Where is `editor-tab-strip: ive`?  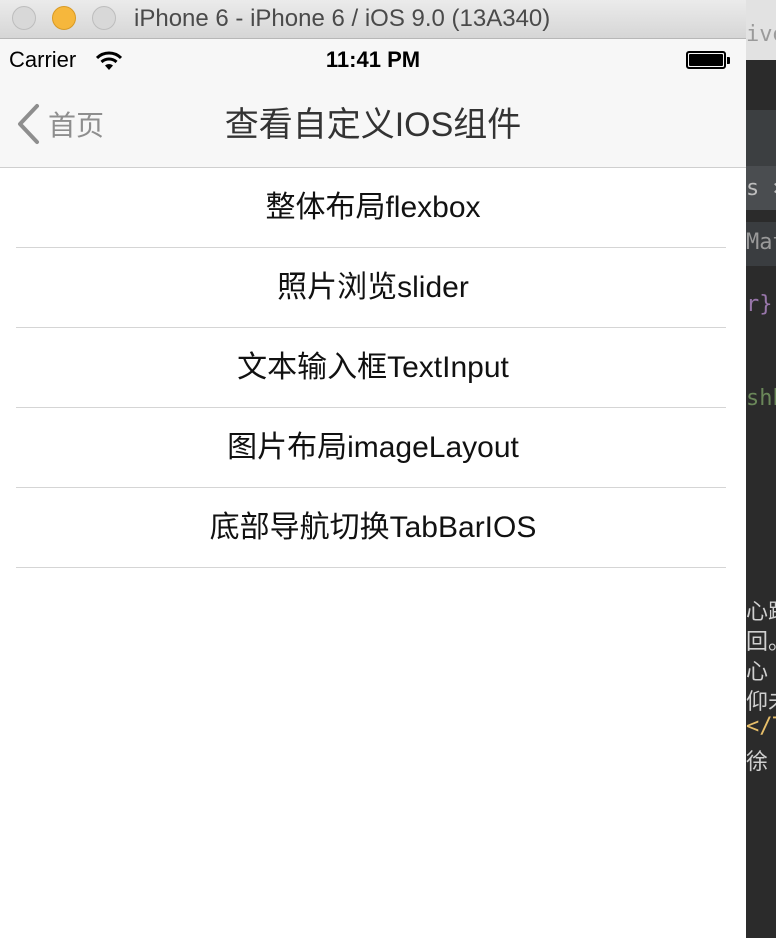 editor-tab-strip: ive is located at coordinates (761, 30).